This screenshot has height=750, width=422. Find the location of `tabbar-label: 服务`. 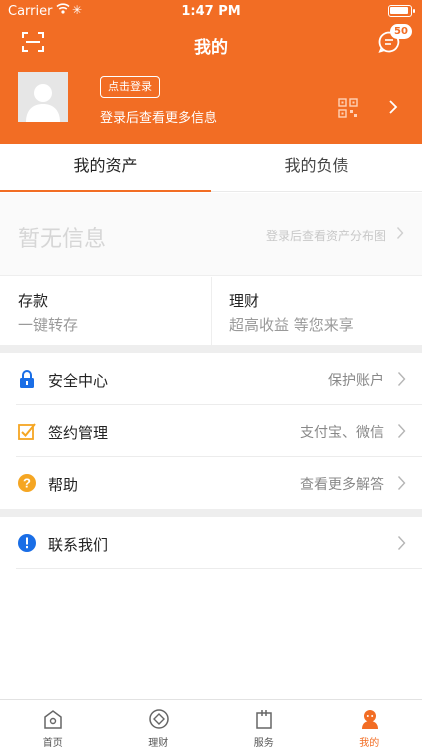

tabbar-label: 服务 is located at coordinates (263, 743).